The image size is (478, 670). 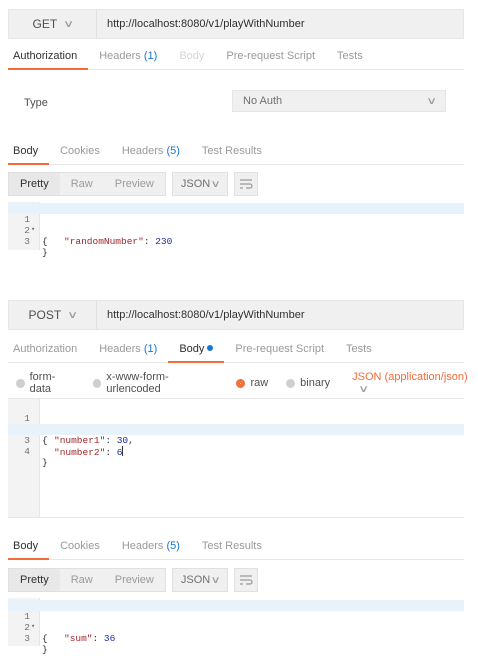 I want to click on text-cursor, so click(x=123, y=451).